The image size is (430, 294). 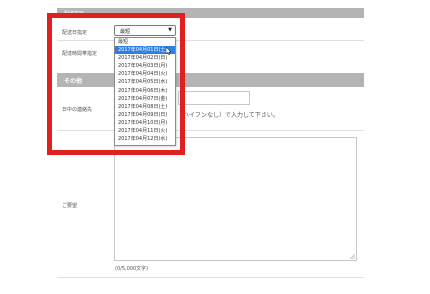 What do you see at coordinates (145, 123) in the screenshot?
I see `dropdown-option: 2017年04月10日(月)` at bounding box center [145, 123].